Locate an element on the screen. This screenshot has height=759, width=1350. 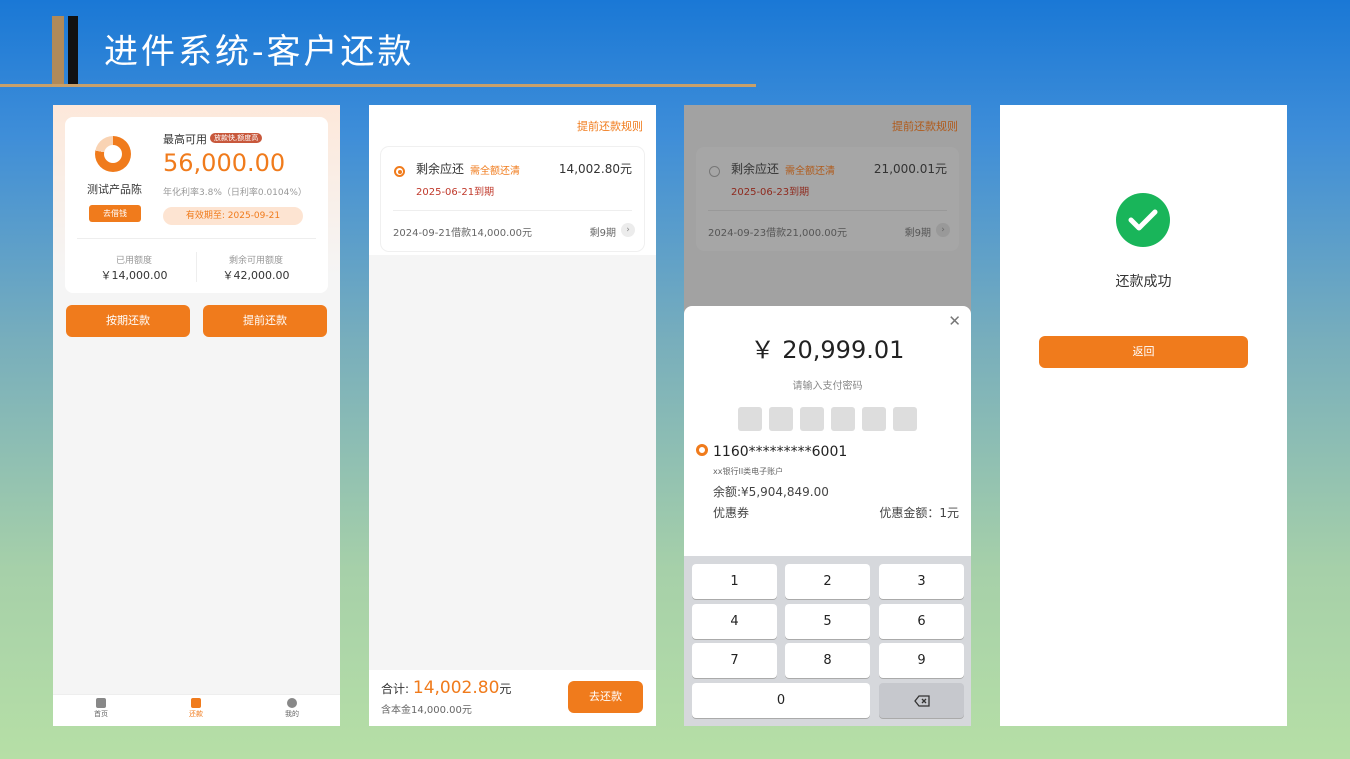
used-quota-value: ￥14,000.00 is located at coordinates (134, 275).